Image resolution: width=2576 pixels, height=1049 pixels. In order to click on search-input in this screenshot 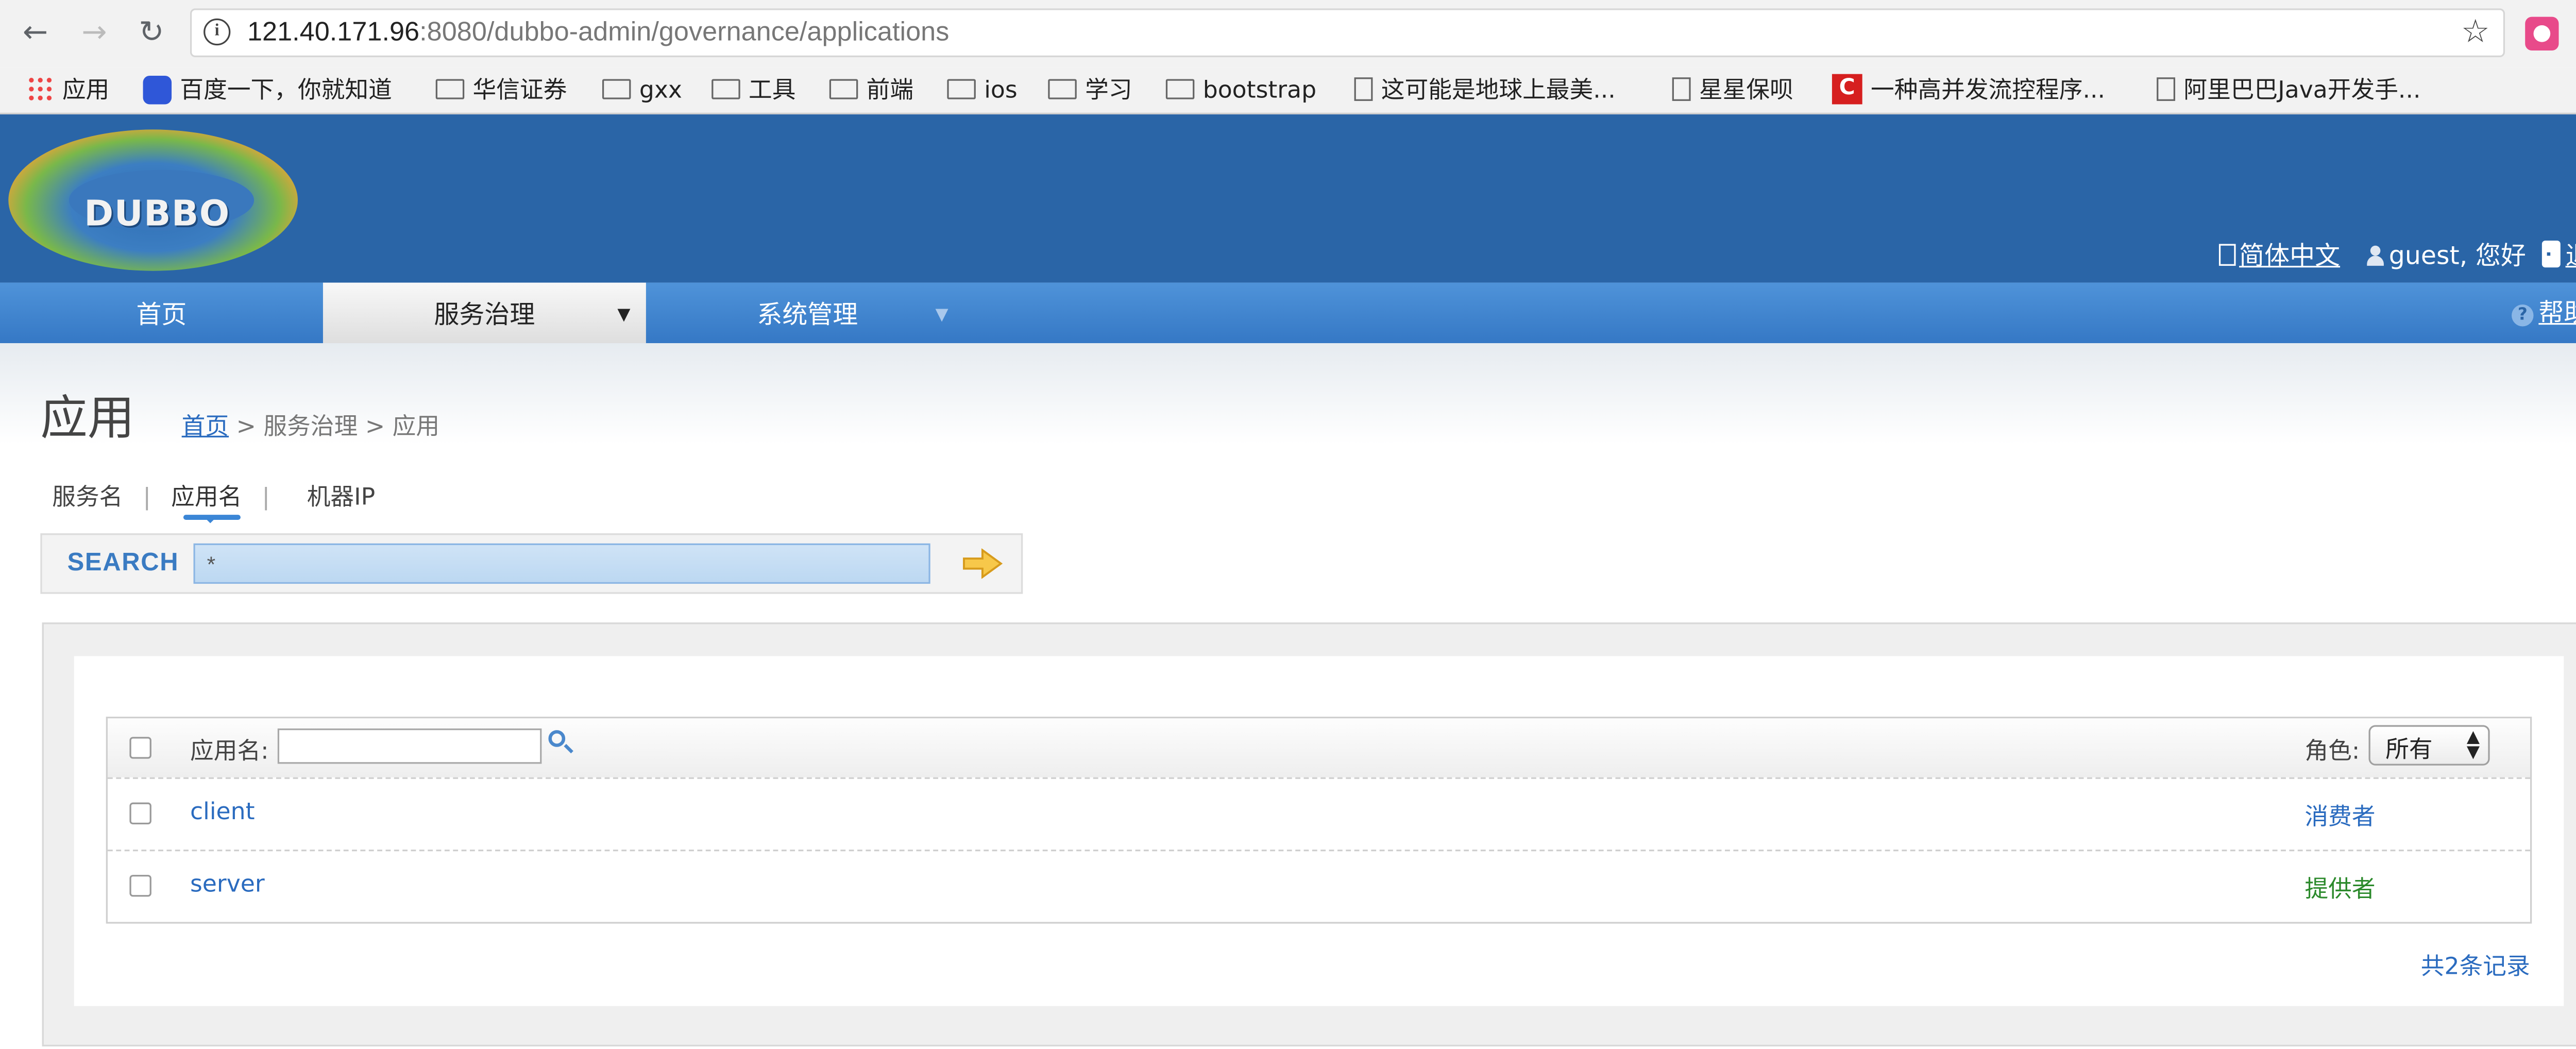, I will do `click(562, 563)`.